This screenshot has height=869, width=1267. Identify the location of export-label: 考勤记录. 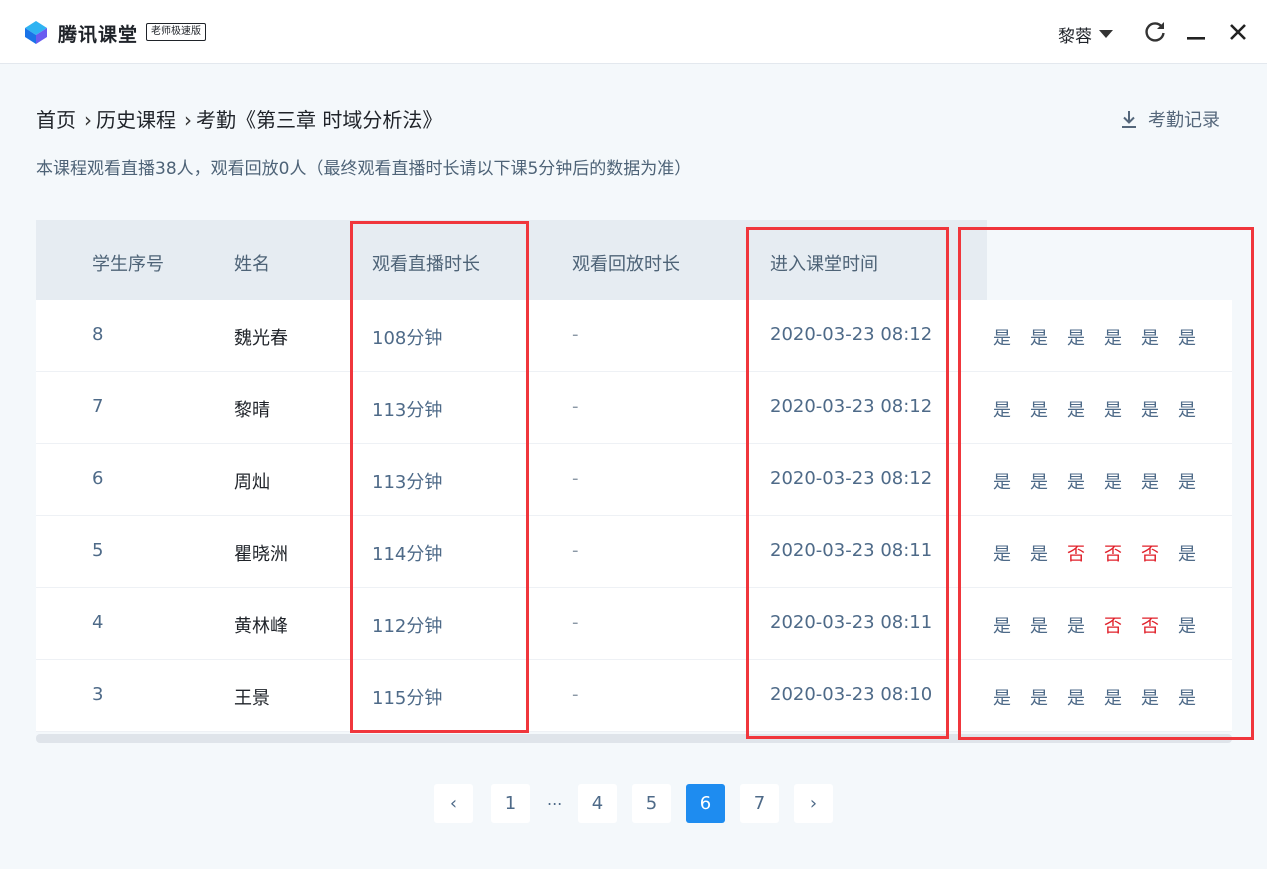
(1184, 120).